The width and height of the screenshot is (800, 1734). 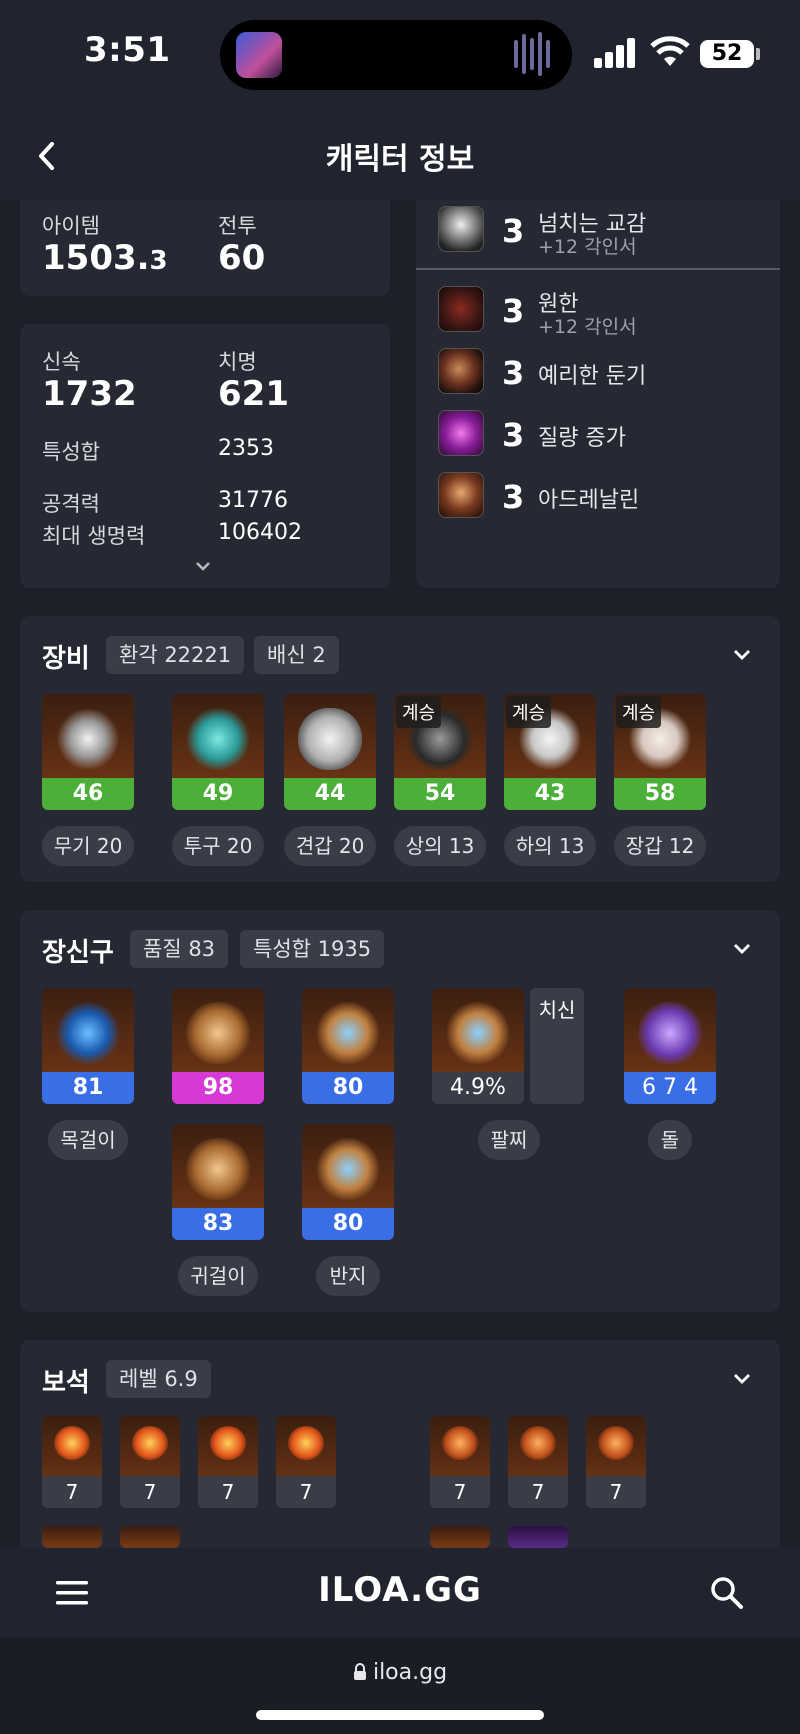 I want to click on quality-bar: 83, so click(x=218, y=1224).